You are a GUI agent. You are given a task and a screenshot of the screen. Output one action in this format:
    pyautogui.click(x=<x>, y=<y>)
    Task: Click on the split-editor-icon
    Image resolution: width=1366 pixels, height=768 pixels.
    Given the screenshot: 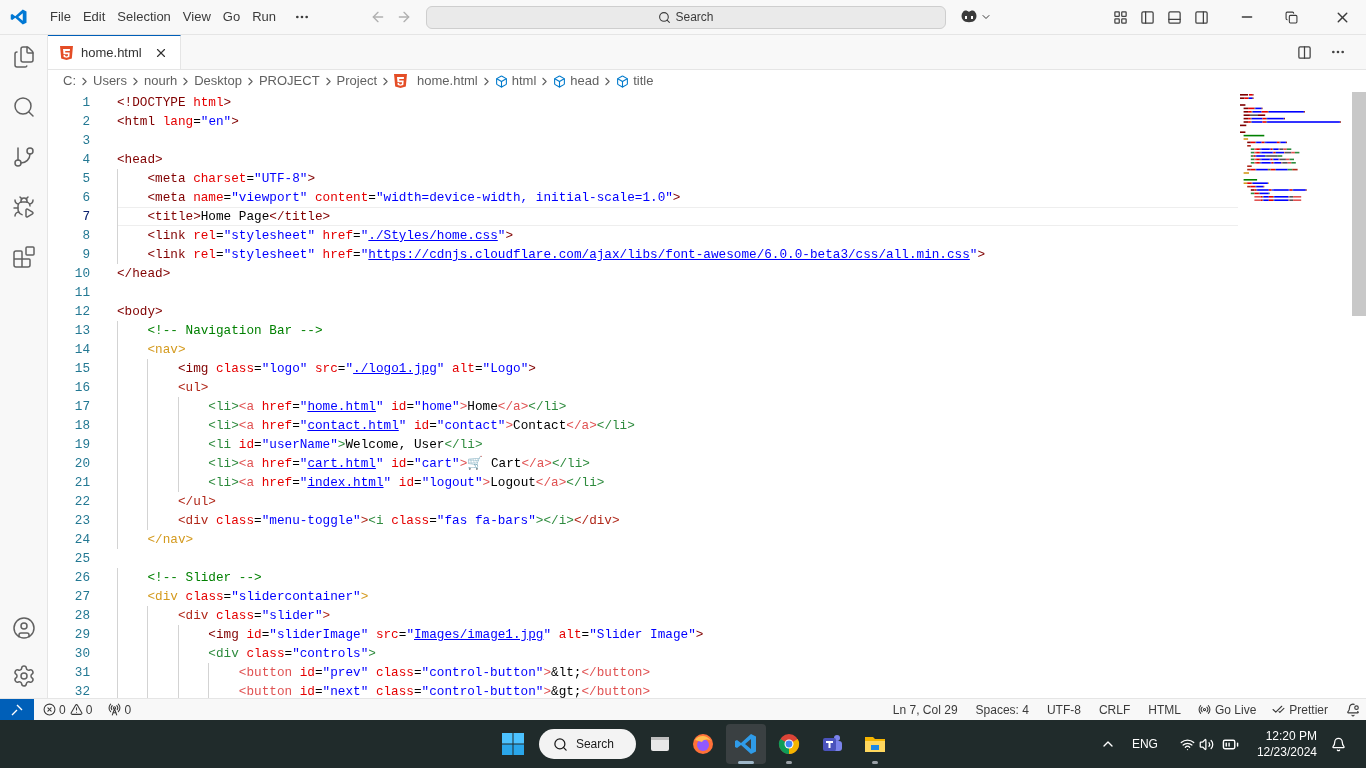 What is the action you would take?
    pyautogui.click(x=1304, y=52)
    